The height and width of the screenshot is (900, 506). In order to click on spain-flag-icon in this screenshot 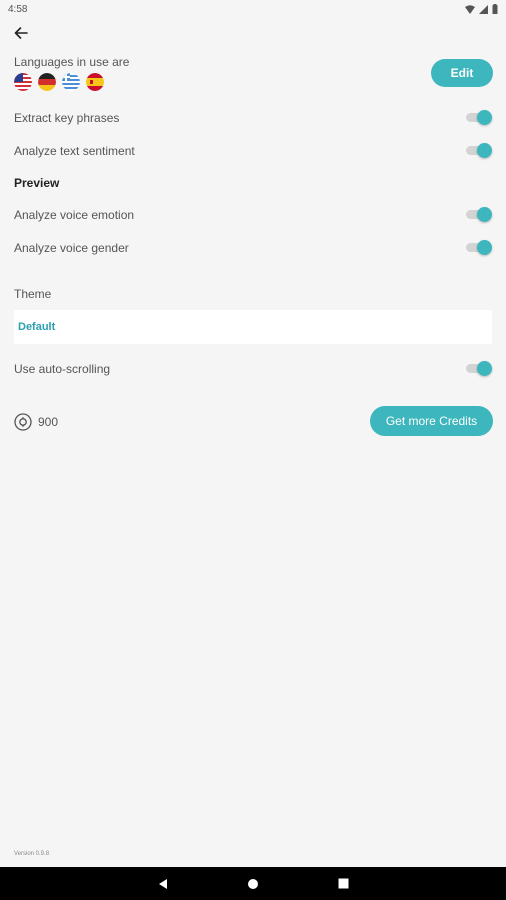, I will do `click(95, 82)`.